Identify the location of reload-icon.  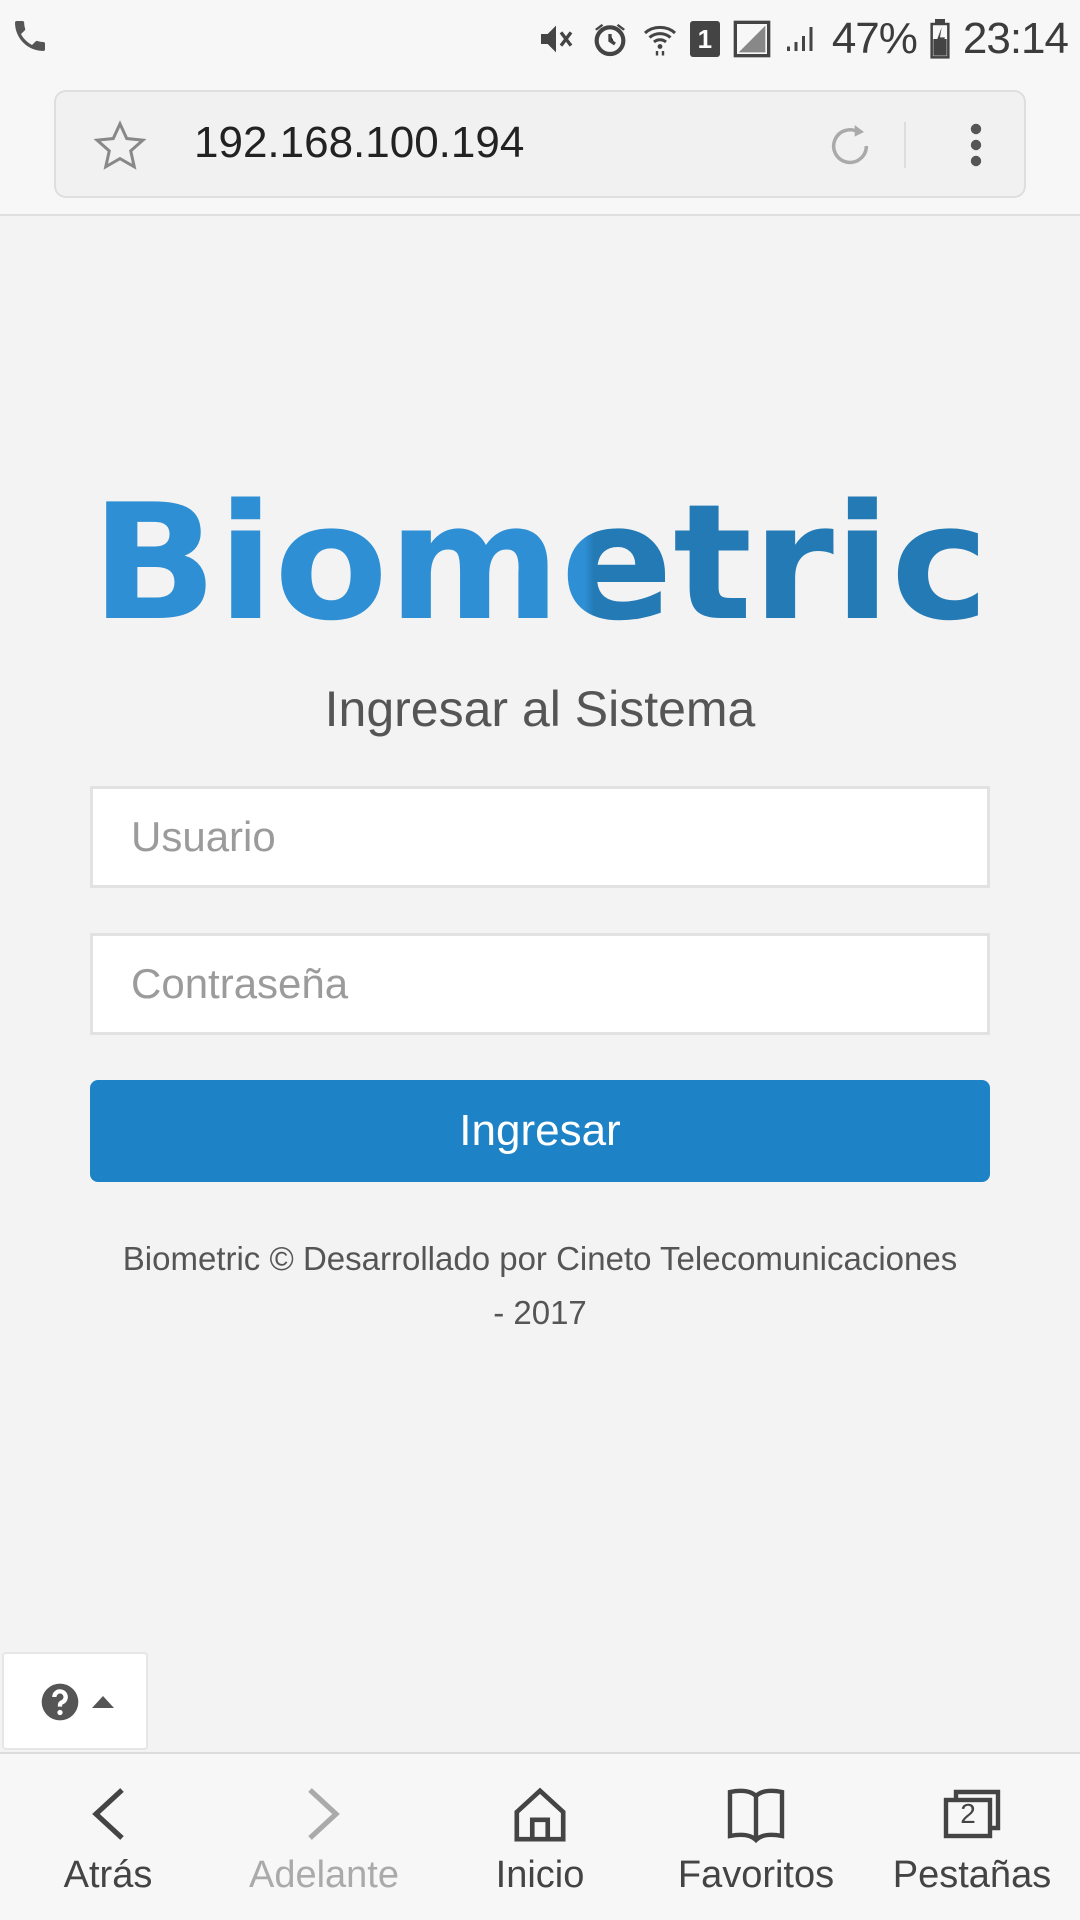
(850, 148).